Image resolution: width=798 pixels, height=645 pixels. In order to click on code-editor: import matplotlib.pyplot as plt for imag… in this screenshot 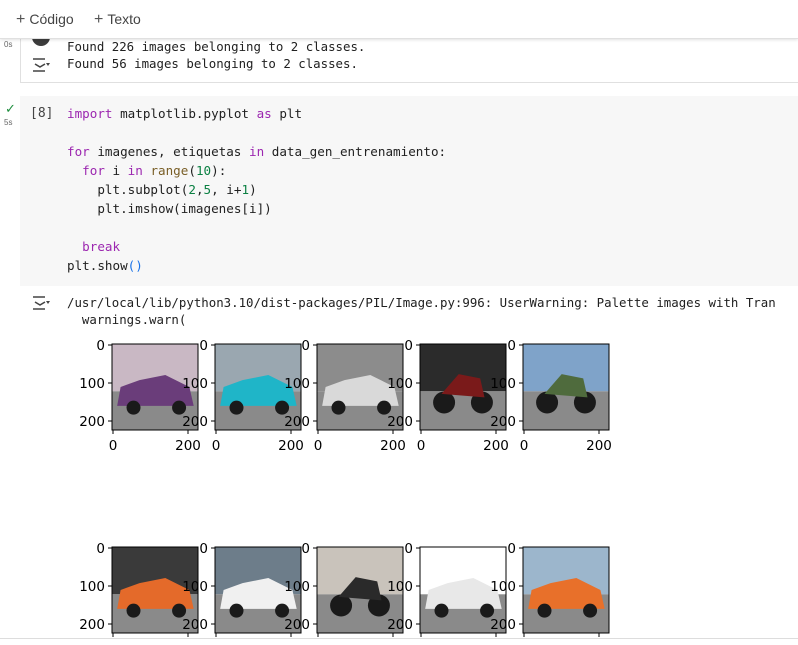, I will do `click(256, 189)`.